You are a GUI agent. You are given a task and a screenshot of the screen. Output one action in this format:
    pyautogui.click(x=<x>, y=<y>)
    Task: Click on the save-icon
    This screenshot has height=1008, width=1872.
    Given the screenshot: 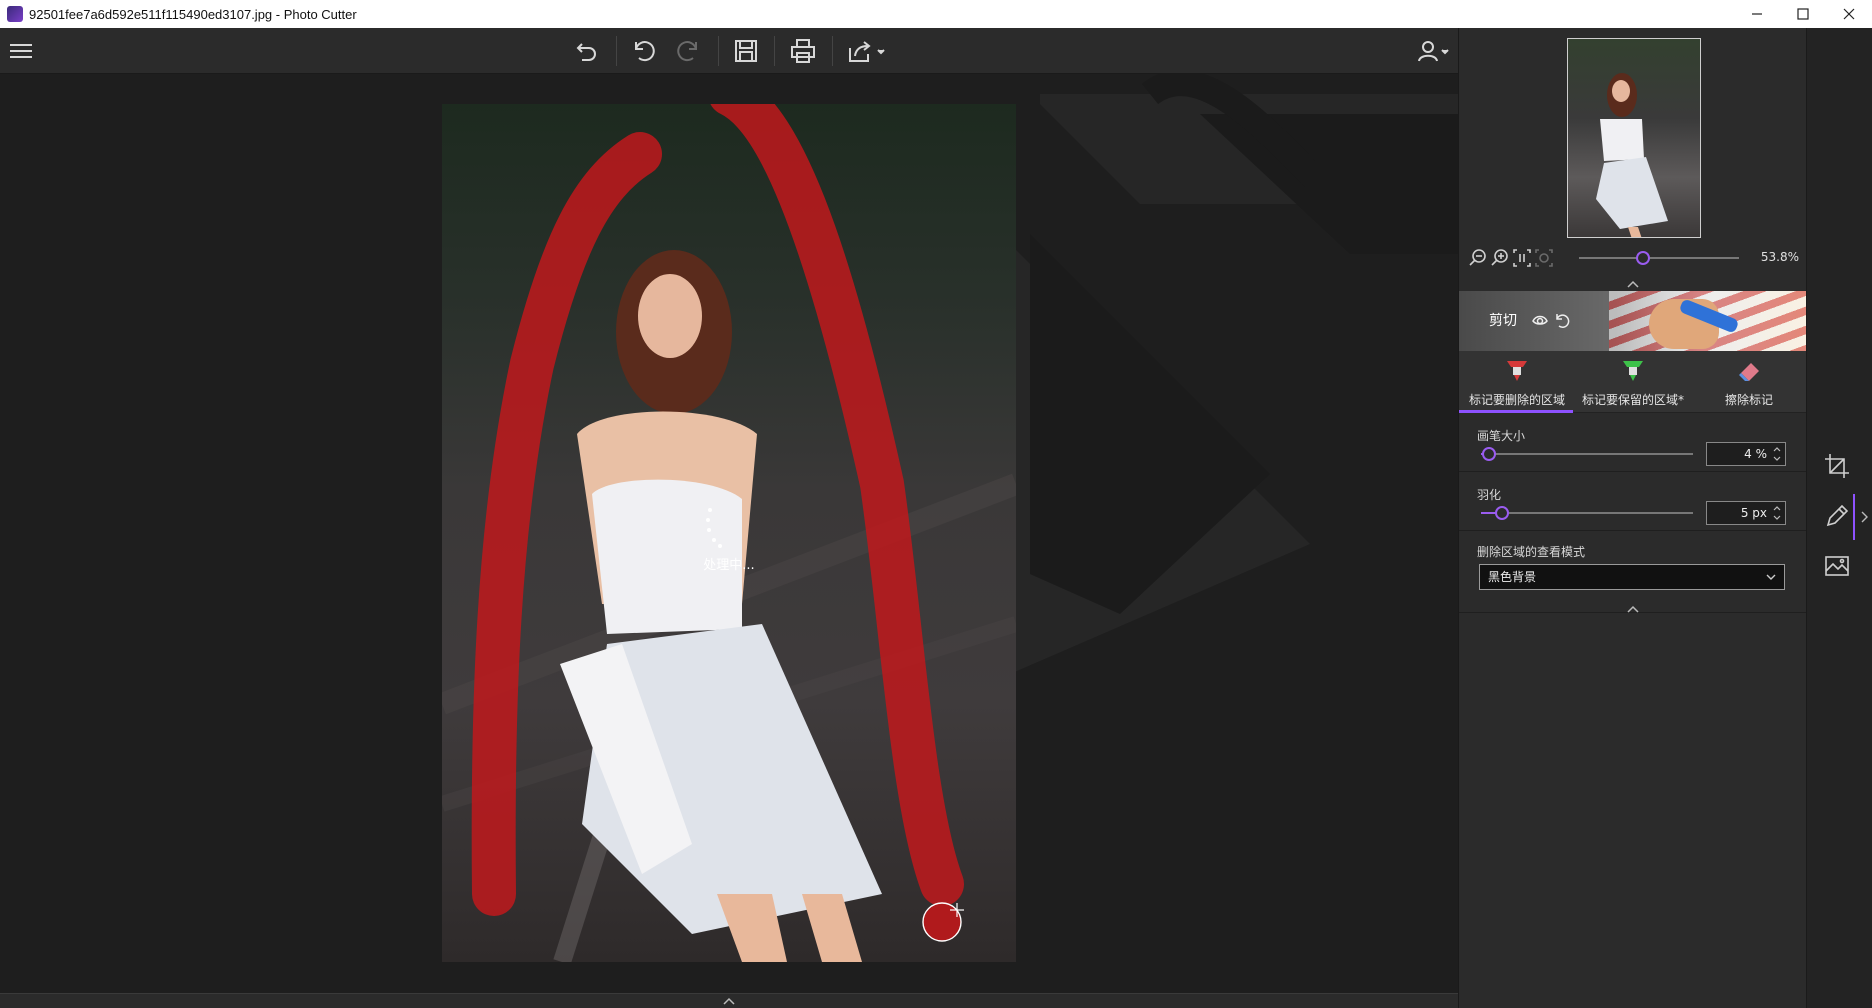 What is the action you would take?
    pyautogui.click(x=746, y=51)
    